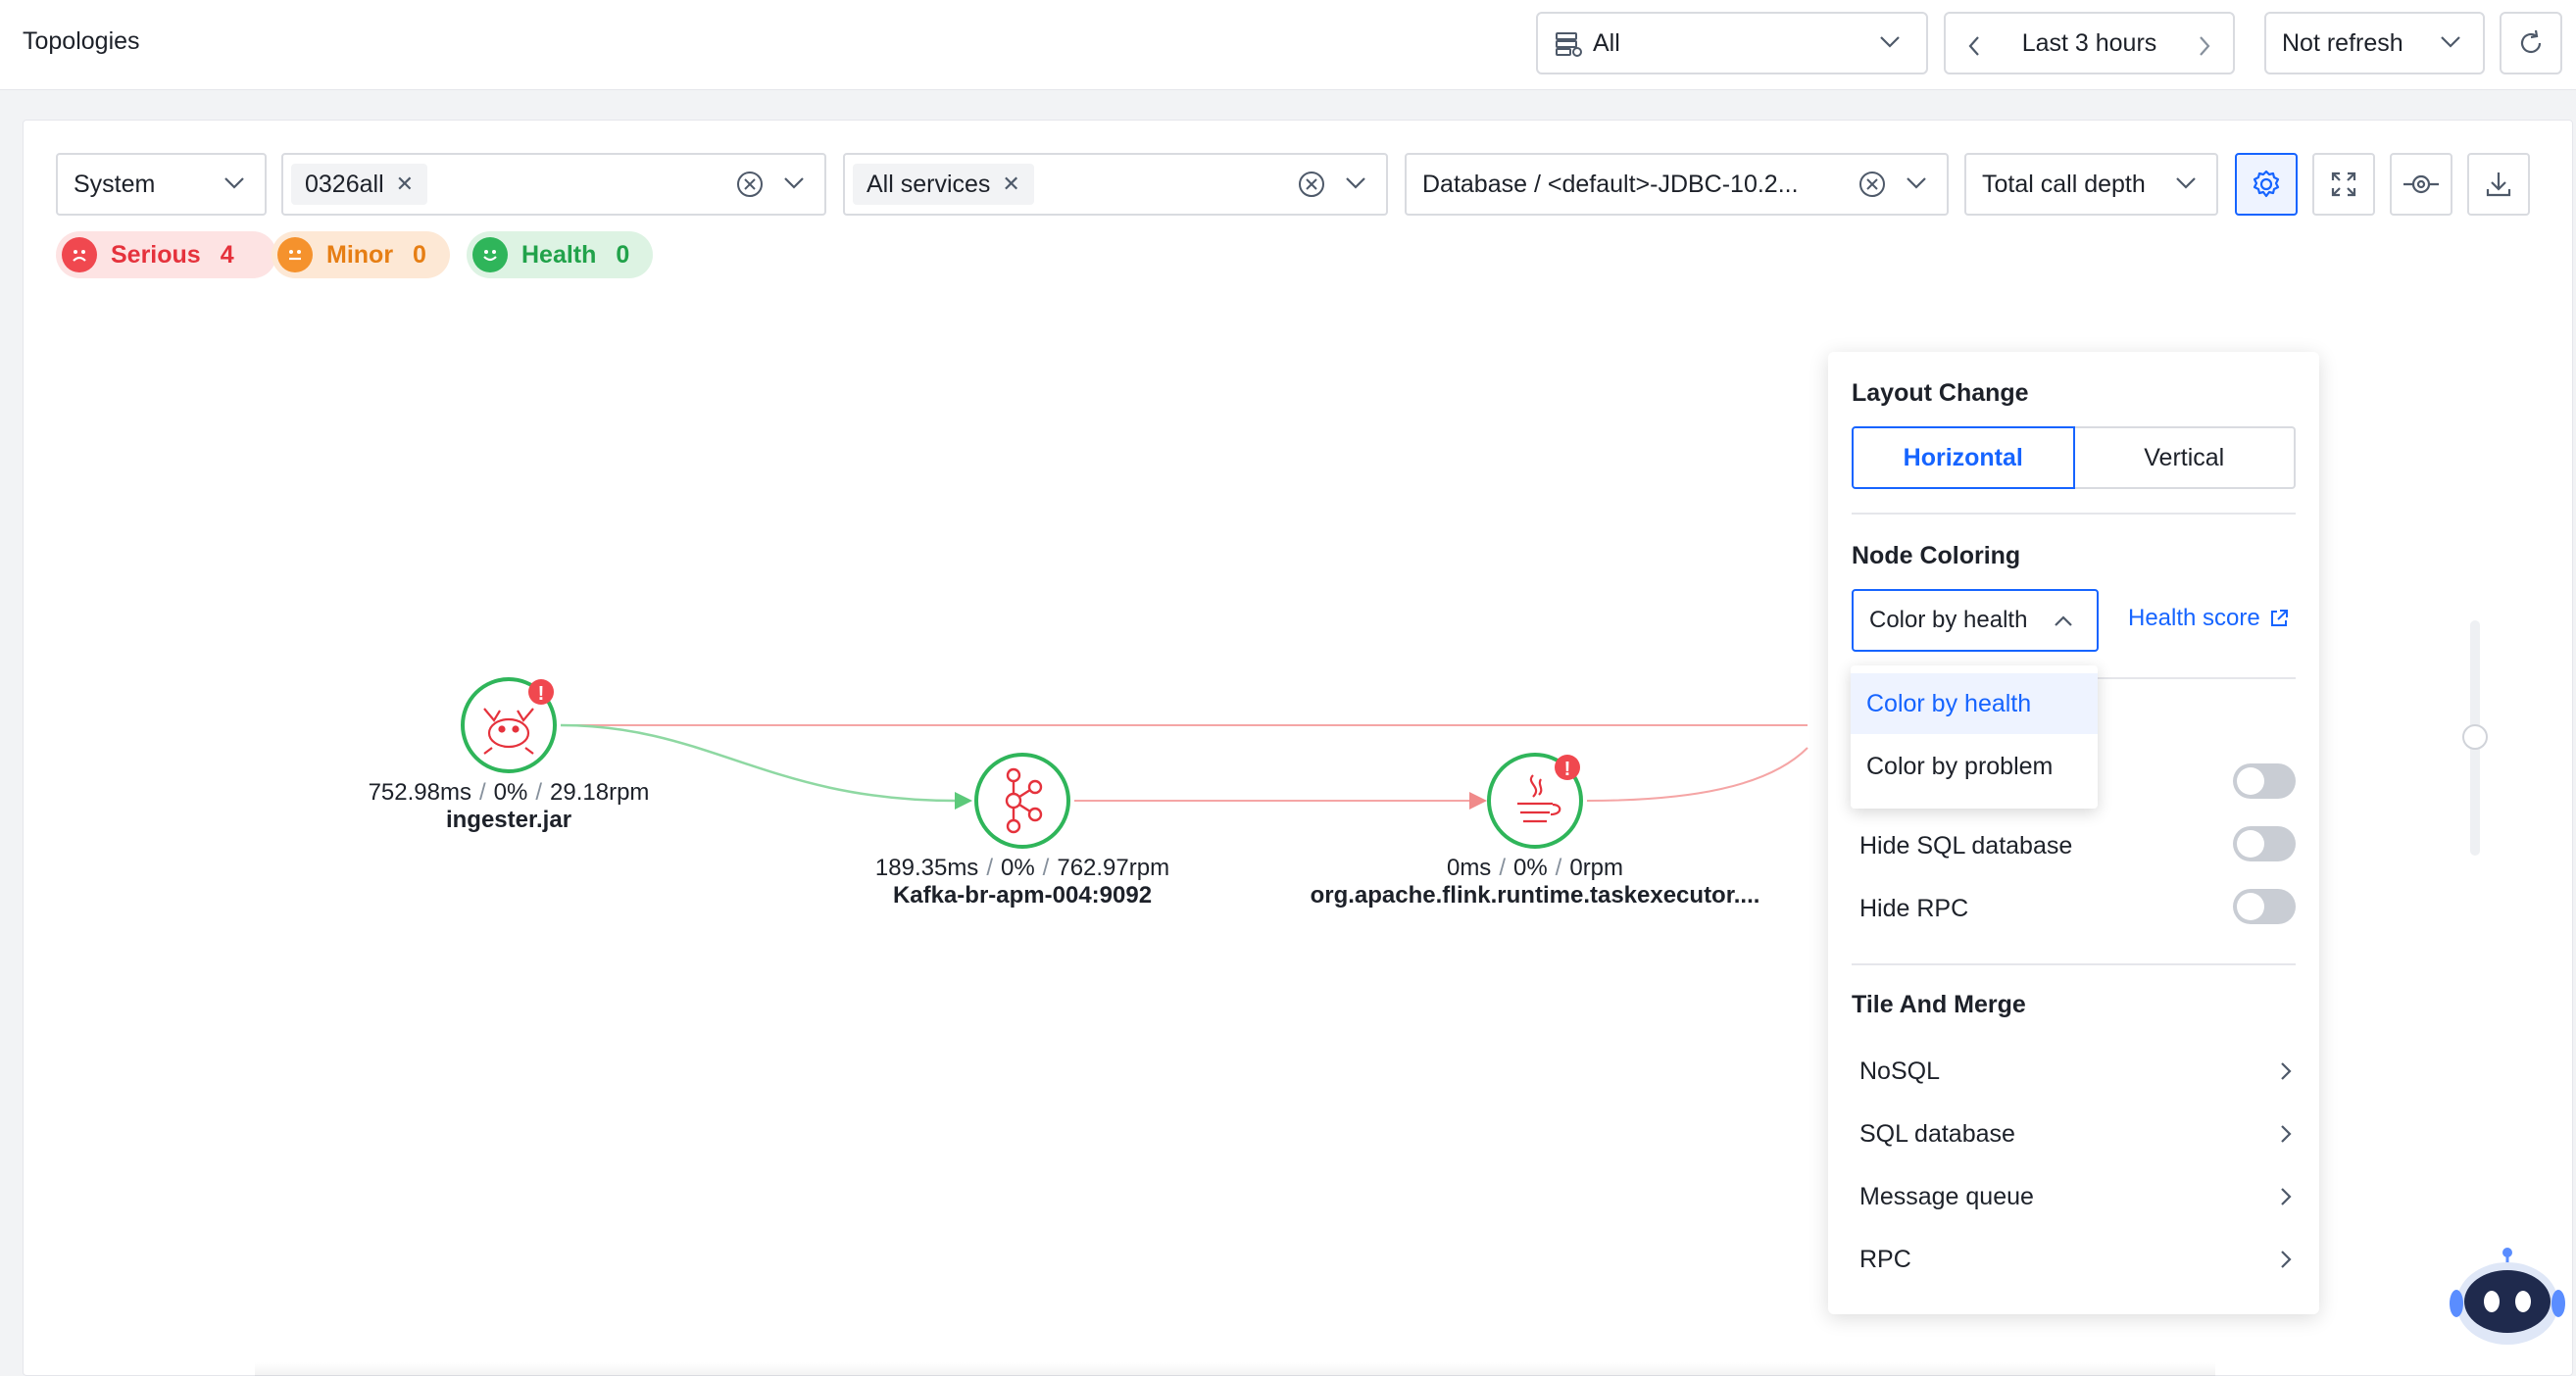 The width and height of the screenshot is (2576, 1376). Describe the element at coordinates (2077, 1196) in the screenshot. I see `merge-item-message-queue: Message queue` at that location.